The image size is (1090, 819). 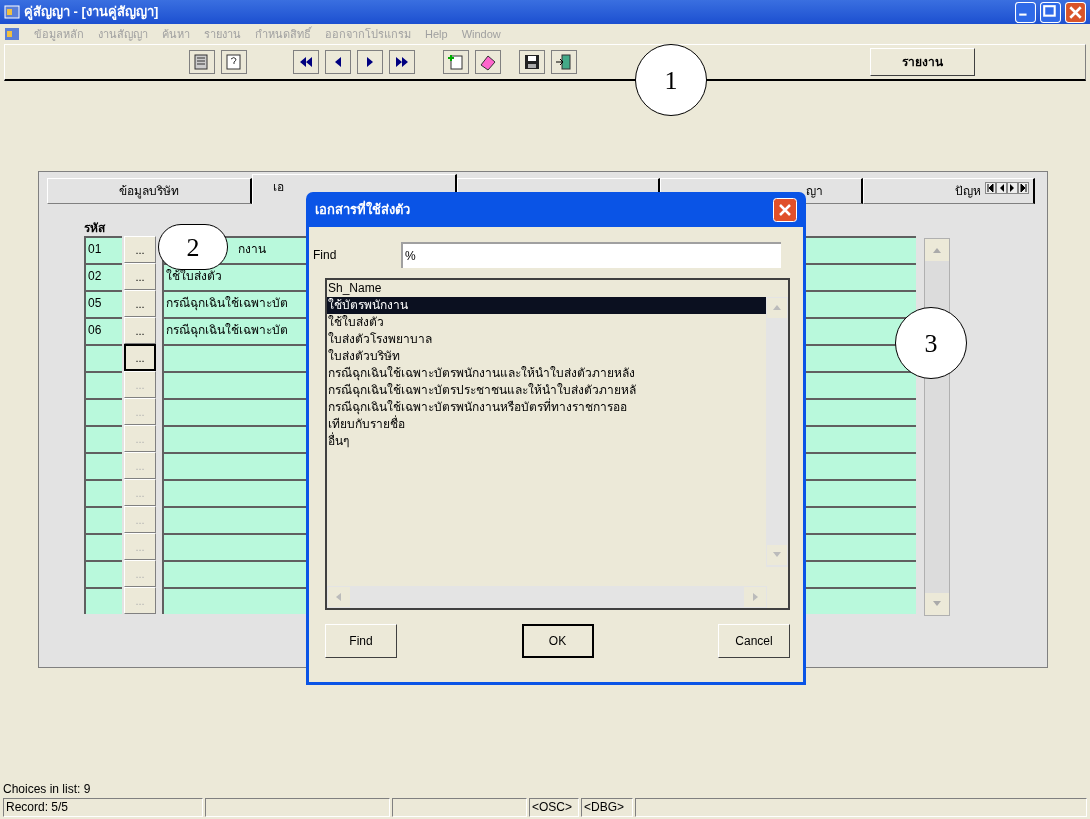 I want to click on dialog-button: Cancel, so click(x=754, y=641).